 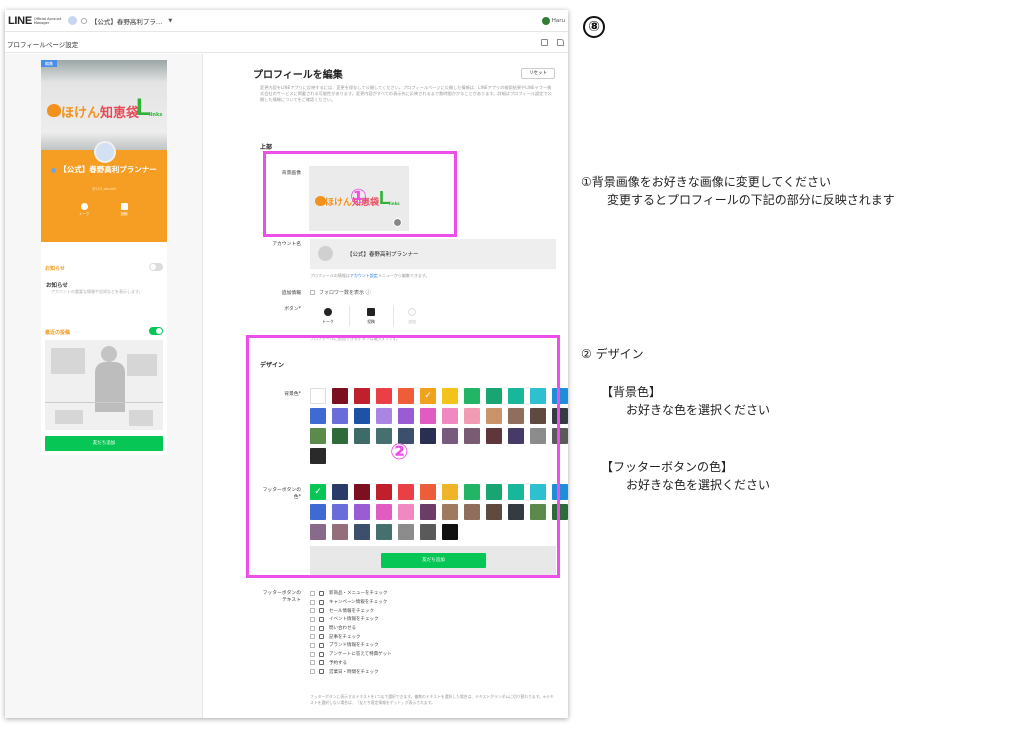 What do you see at coordinates (120, 113) in the screenshot?
I see `logo-text-accent: 知恵袋` at bounding box center [120, 113].